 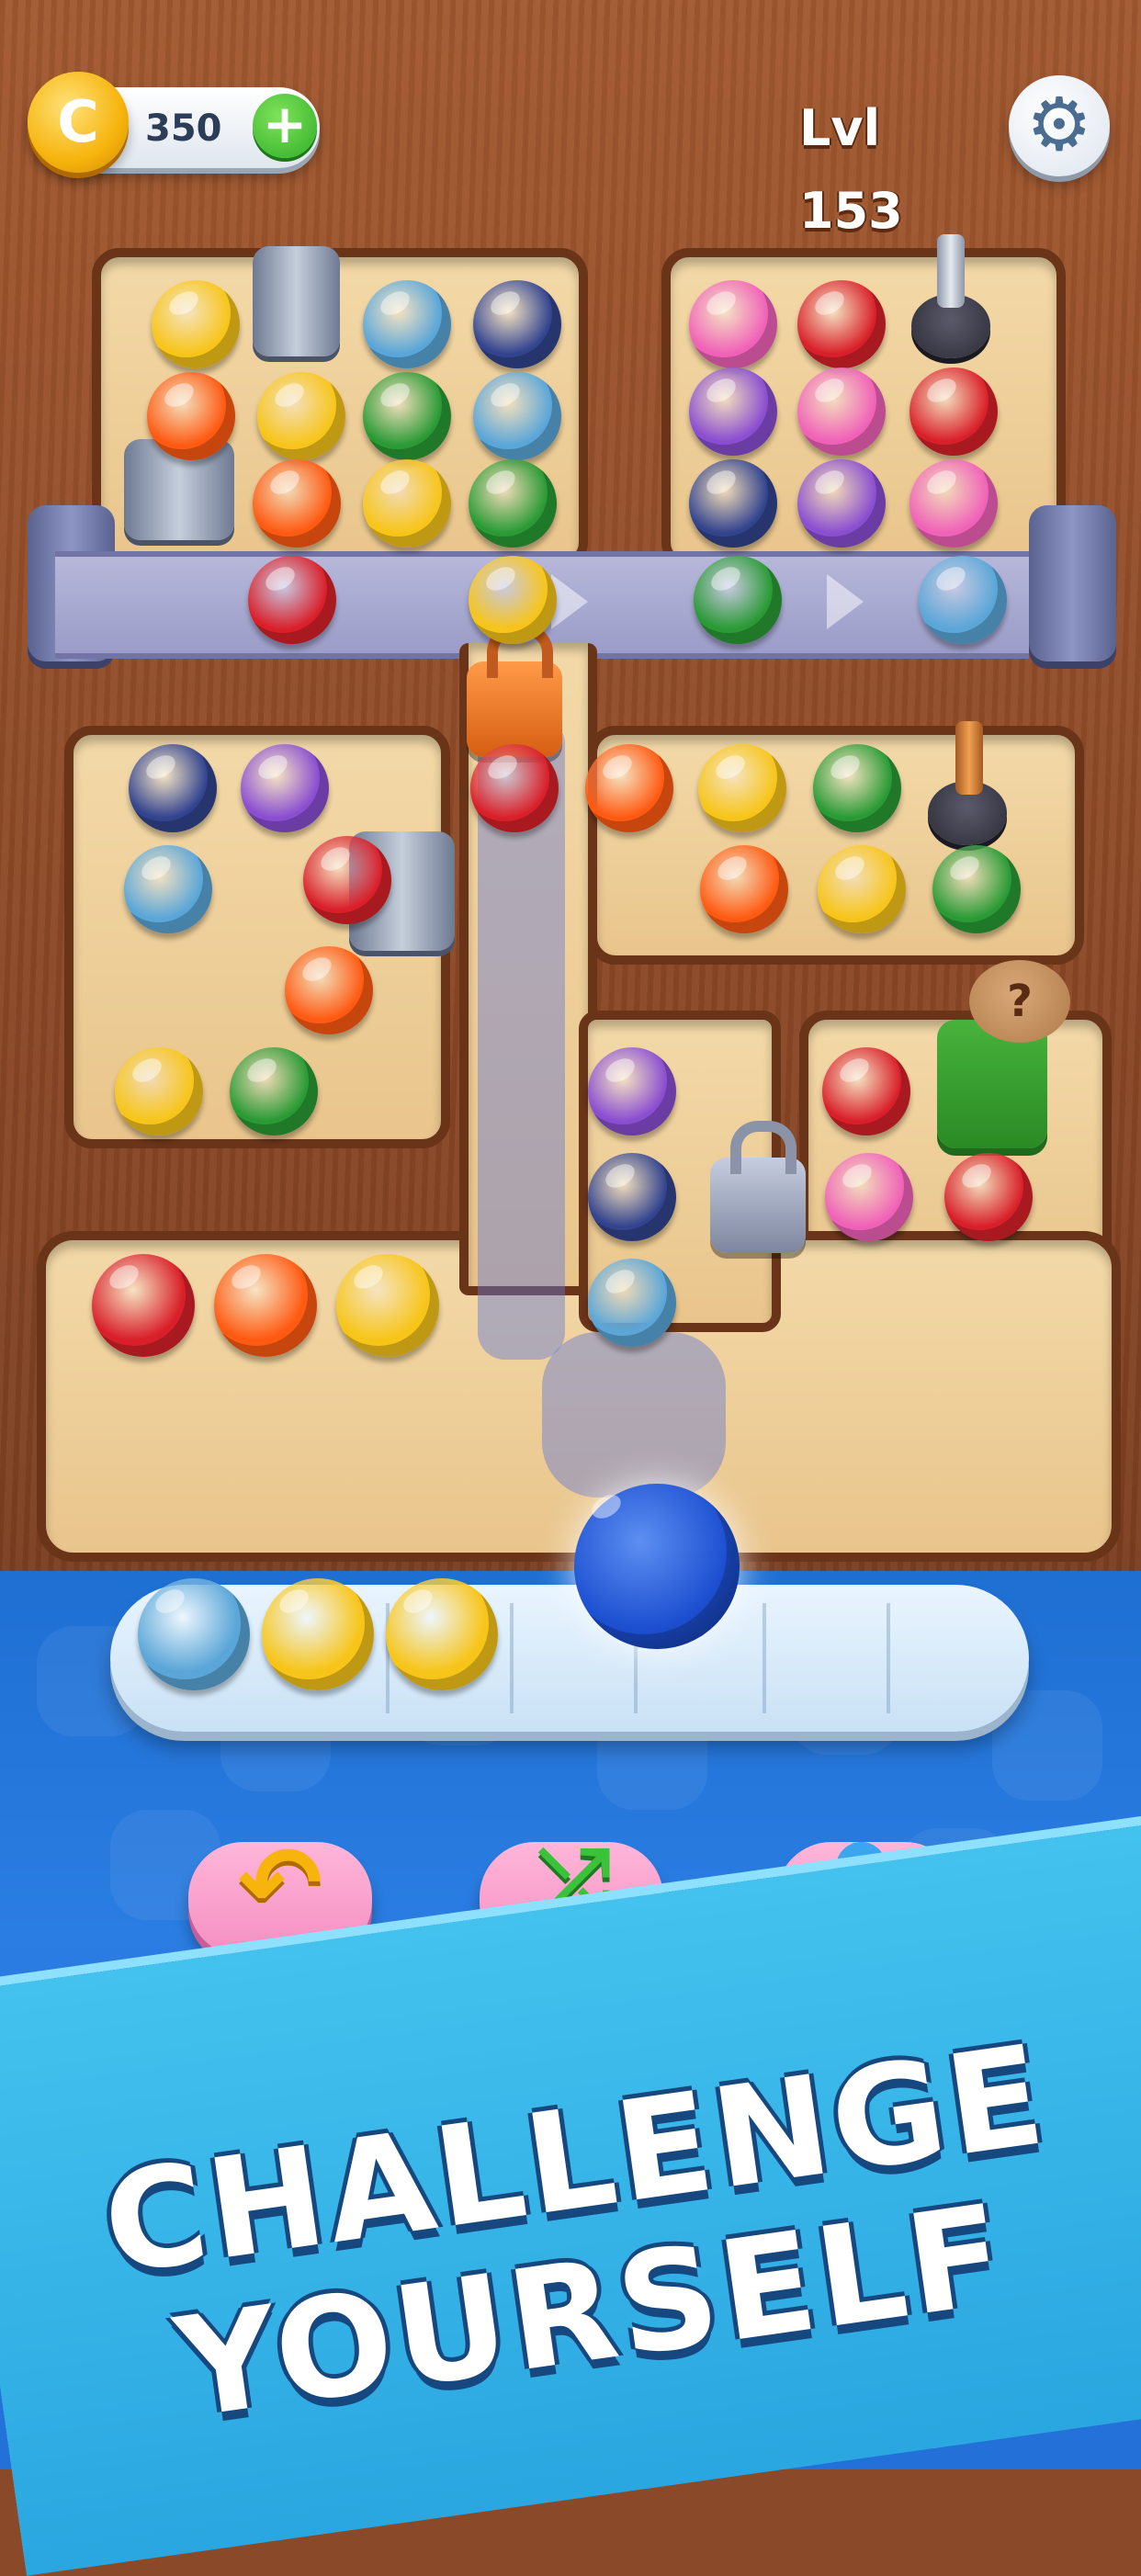 I want to click on settings-button: ⚙, so click(x=1059, y=125).